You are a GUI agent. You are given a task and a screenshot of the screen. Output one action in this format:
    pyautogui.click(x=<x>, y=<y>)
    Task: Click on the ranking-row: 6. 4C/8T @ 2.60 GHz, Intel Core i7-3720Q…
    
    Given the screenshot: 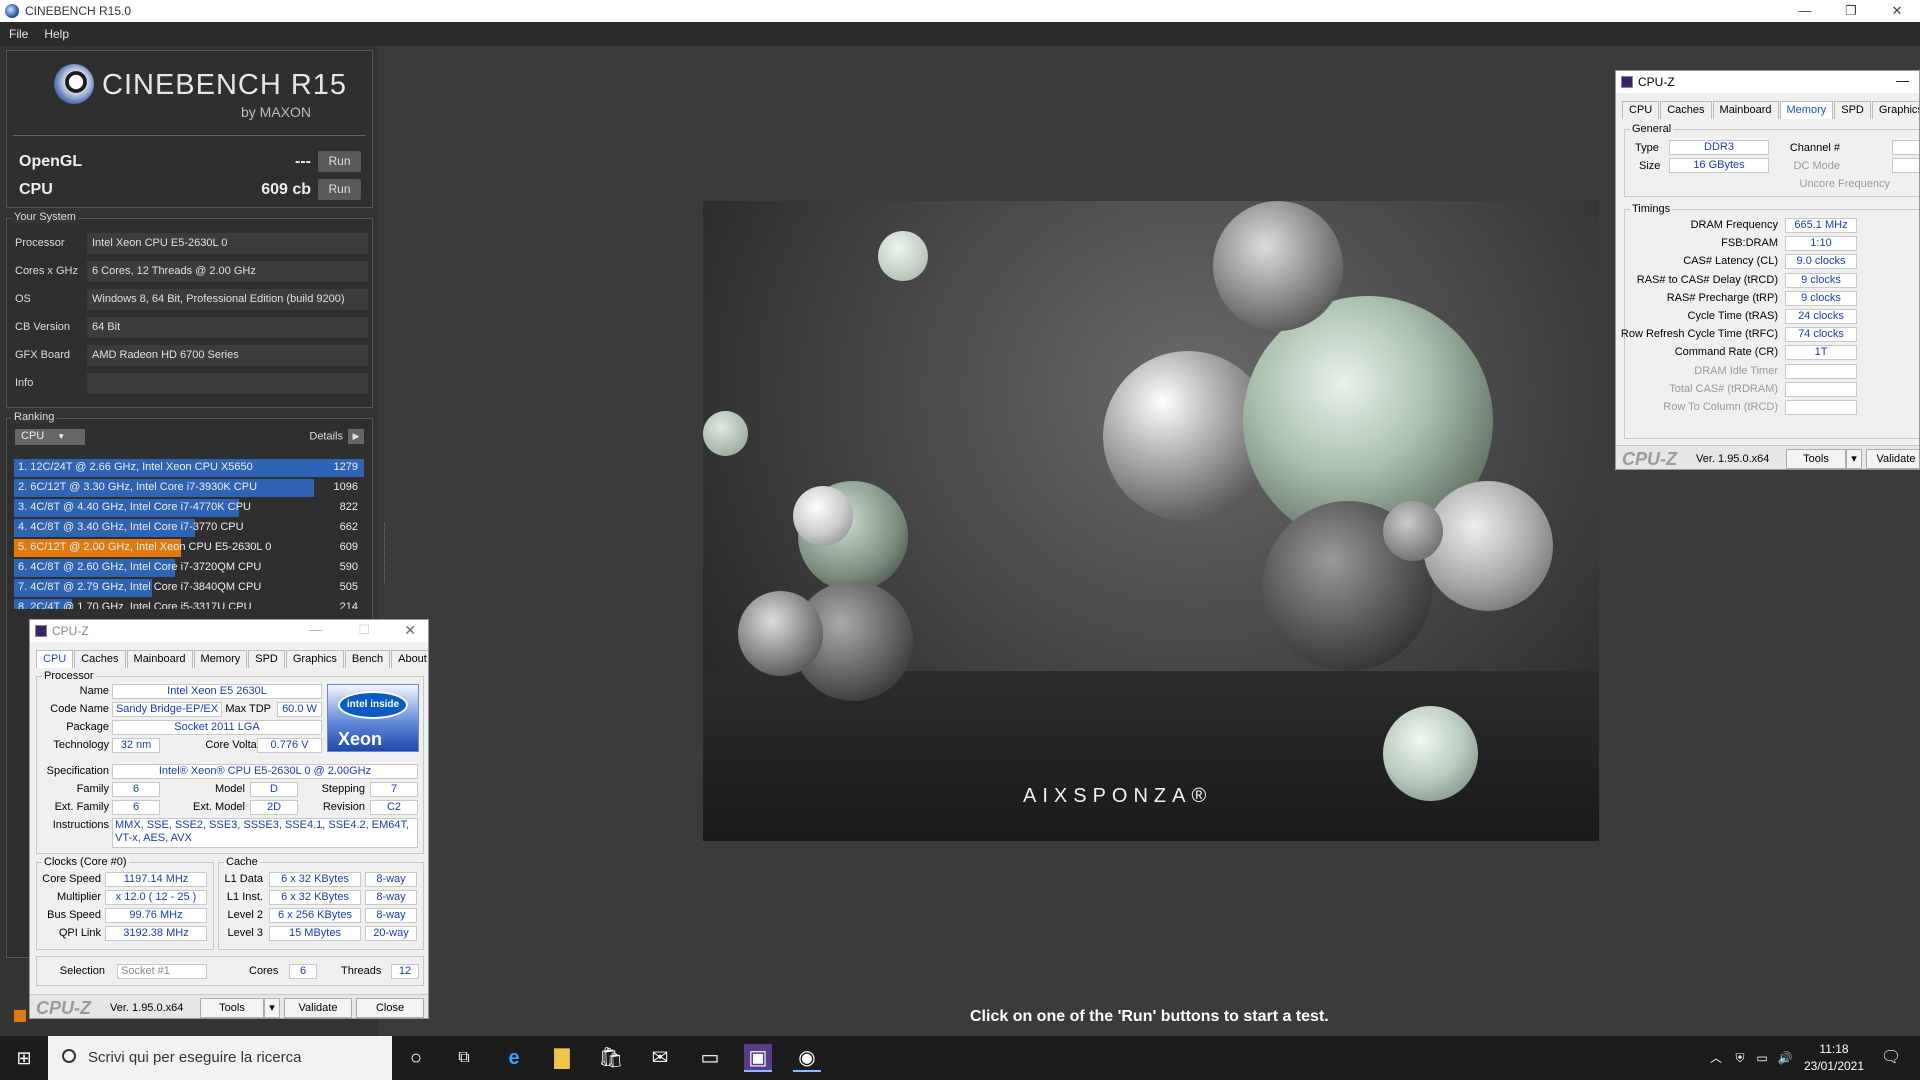 What is the action you would take?
    pyautogui.click(x=189, y=568)
    